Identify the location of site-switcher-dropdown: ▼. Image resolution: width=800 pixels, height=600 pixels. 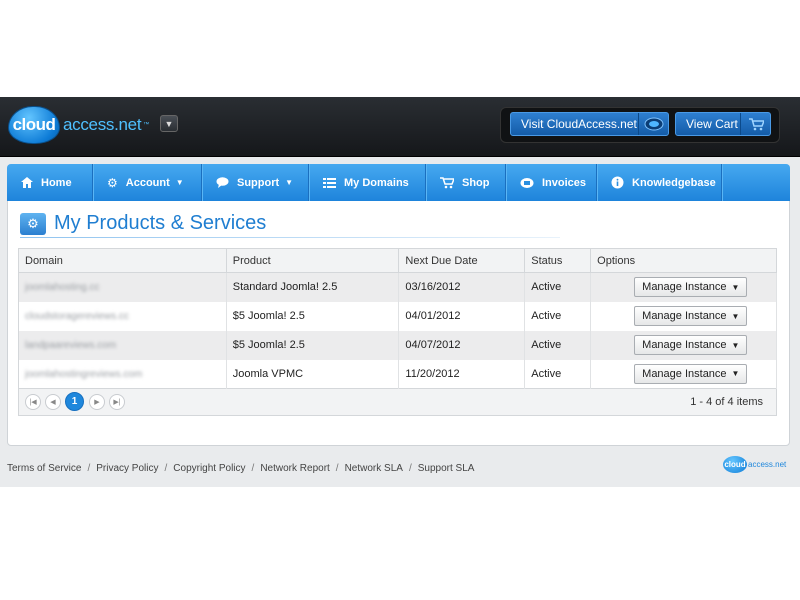
(169, 123).